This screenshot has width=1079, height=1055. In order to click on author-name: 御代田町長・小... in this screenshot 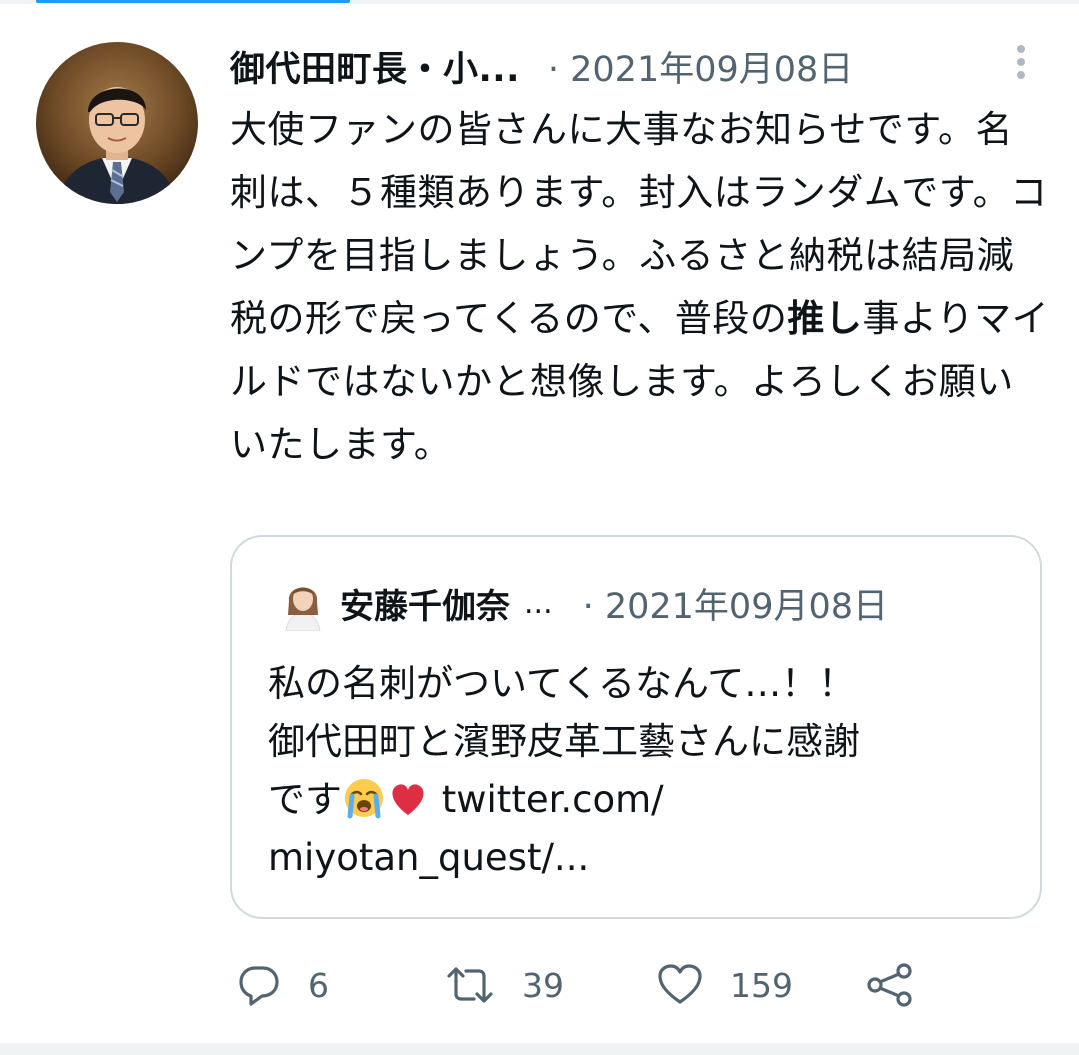, I will do `click(375, 66)`.